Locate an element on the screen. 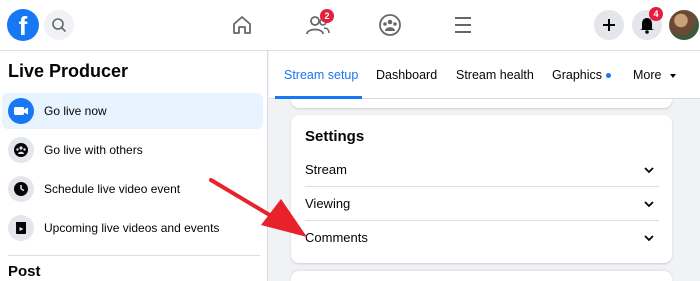 Image resolution: width=700 pixels, height=281 pixels. avatar is located at coordinates (684, 25).